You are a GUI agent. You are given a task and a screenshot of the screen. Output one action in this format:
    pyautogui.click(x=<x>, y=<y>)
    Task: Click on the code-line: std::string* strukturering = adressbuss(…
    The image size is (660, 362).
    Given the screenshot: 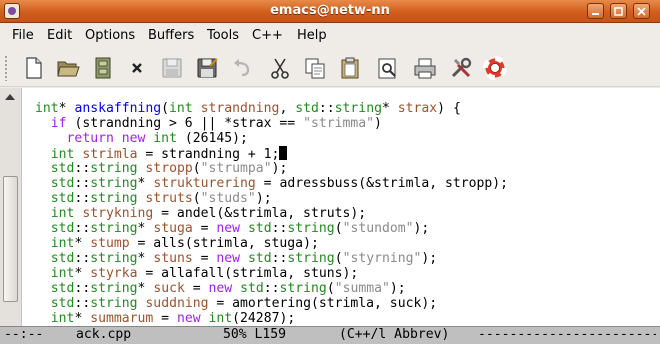 What is the action you would take?
    pyautogui.click(x=271, y=183)
    